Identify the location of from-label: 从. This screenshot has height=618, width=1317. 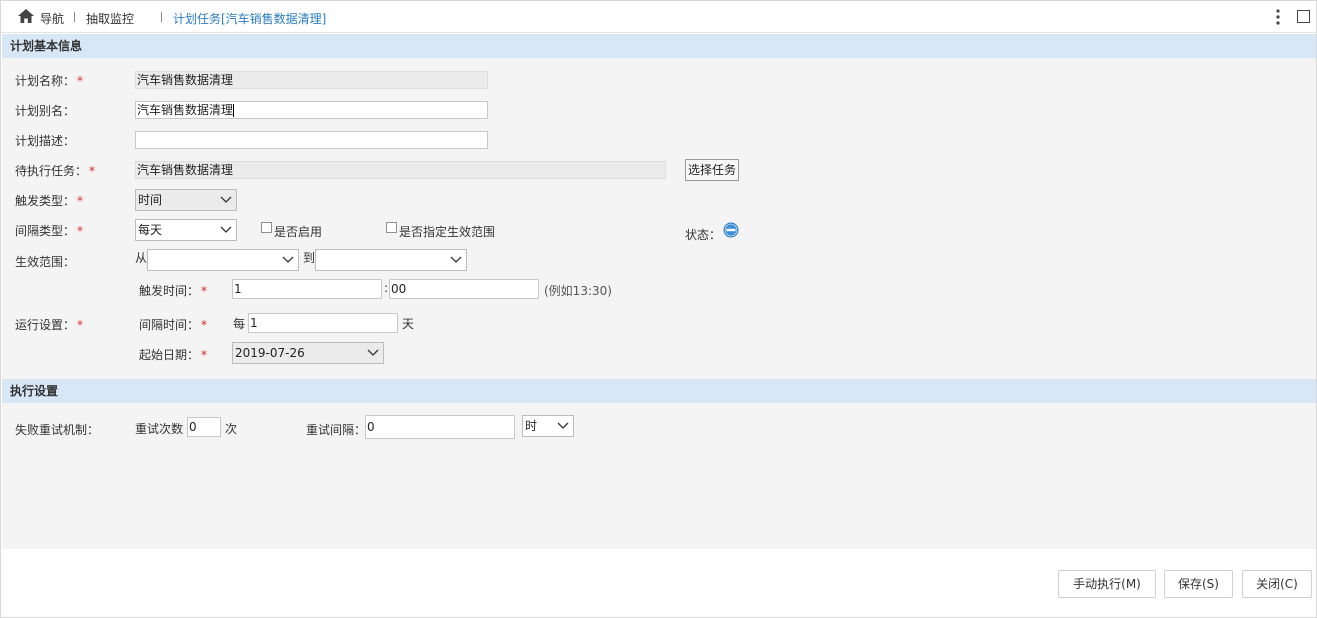
(141, 258).